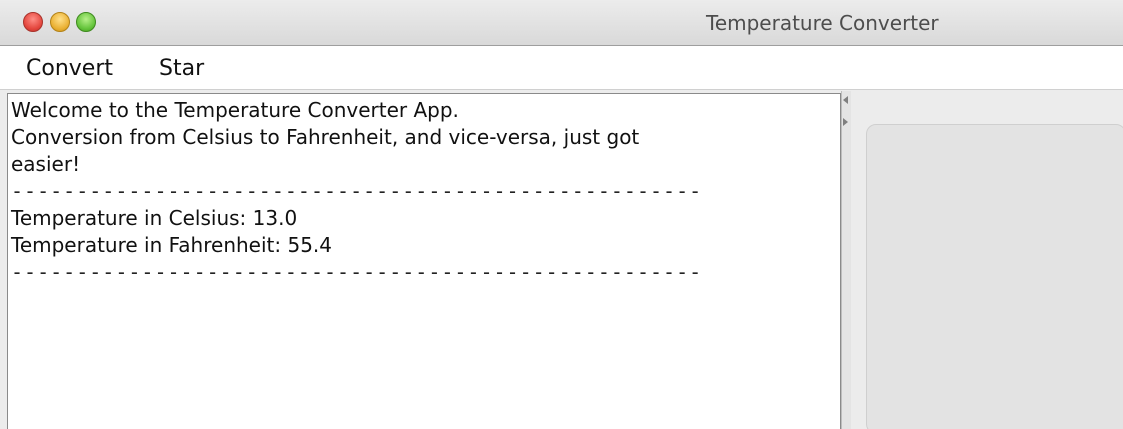 This screenshot has height=429, width=1123. I want to click on collapse-left-arrow-icon, so click(845, 100).